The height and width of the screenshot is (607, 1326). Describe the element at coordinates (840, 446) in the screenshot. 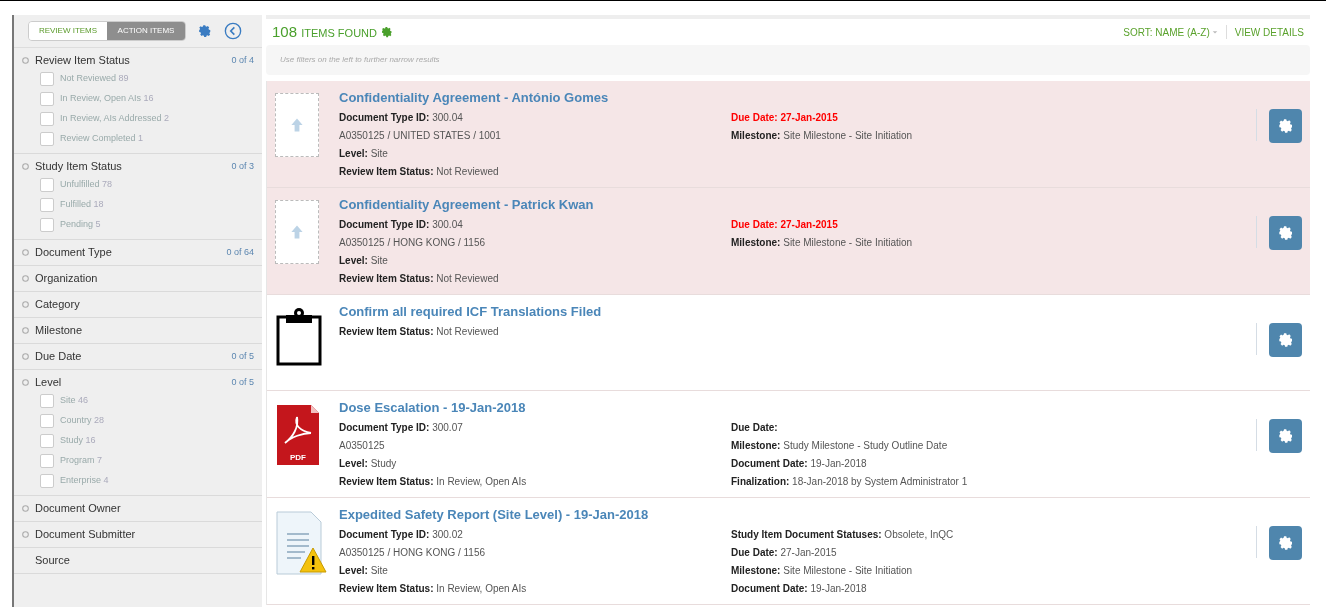

I see `detail-line: Milestone: Study Milestone - Study Outline Date` at that location.